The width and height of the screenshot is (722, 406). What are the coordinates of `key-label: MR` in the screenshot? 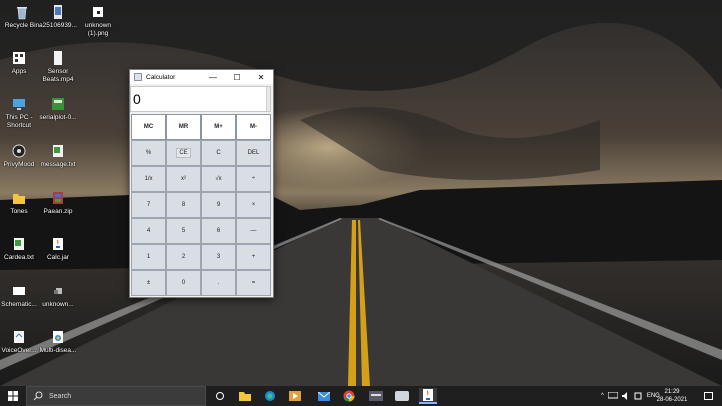 It's located at (183, 127).